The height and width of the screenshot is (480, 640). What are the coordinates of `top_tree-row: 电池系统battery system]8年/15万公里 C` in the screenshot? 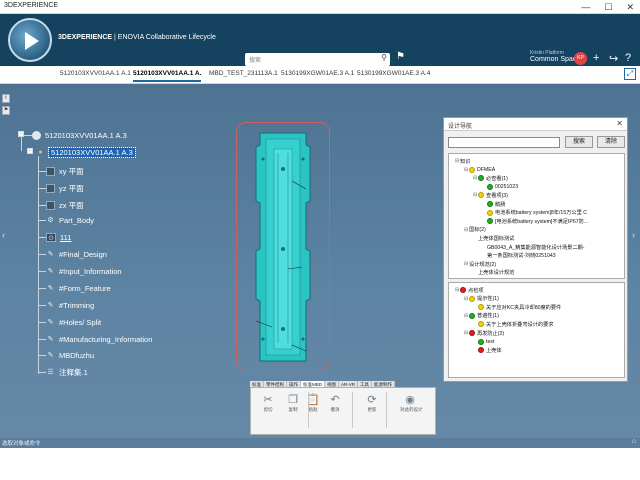 It's located at (534, 213).